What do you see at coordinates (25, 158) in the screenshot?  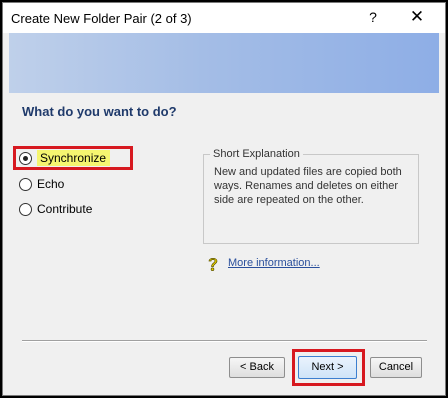 I see `radio-button-selected` at bounding box center [25, 158].